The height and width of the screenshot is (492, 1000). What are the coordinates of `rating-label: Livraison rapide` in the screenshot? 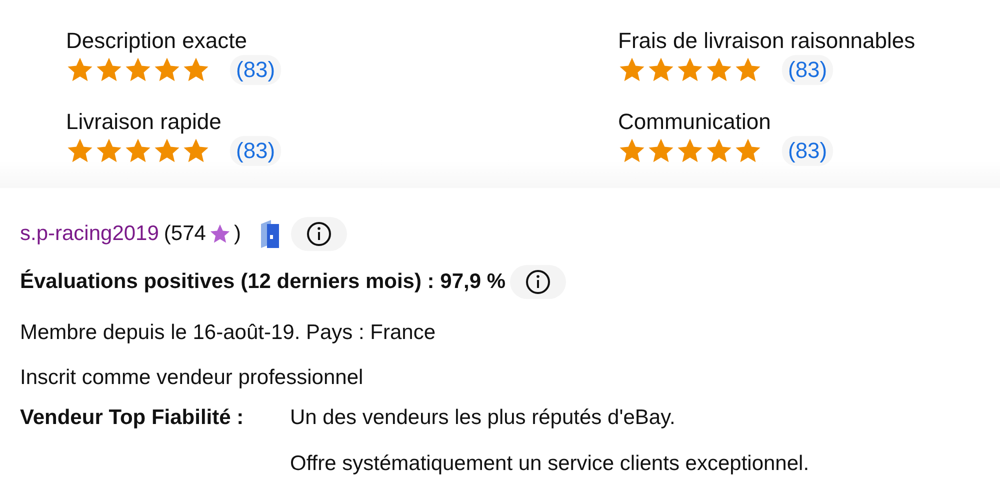 It's located at (144, 122).